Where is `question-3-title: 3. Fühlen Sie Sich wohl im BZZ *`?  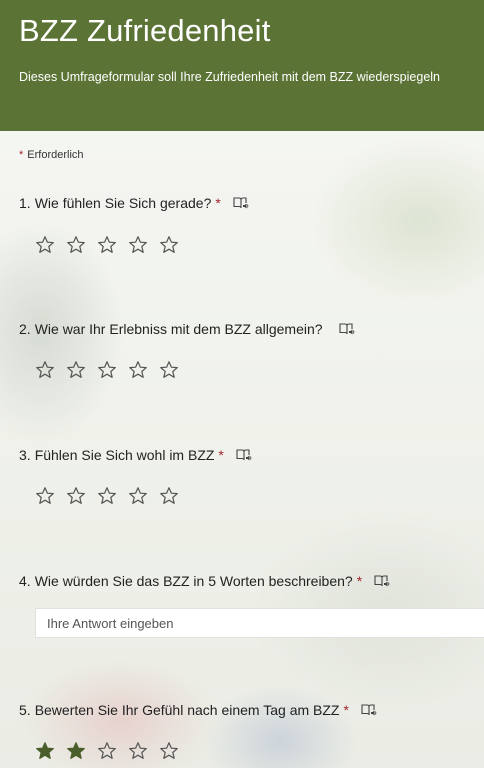
question-3-title: 3. Fühlen Sie Sich wohl im BZZ * is located at coordinates (135, 455).